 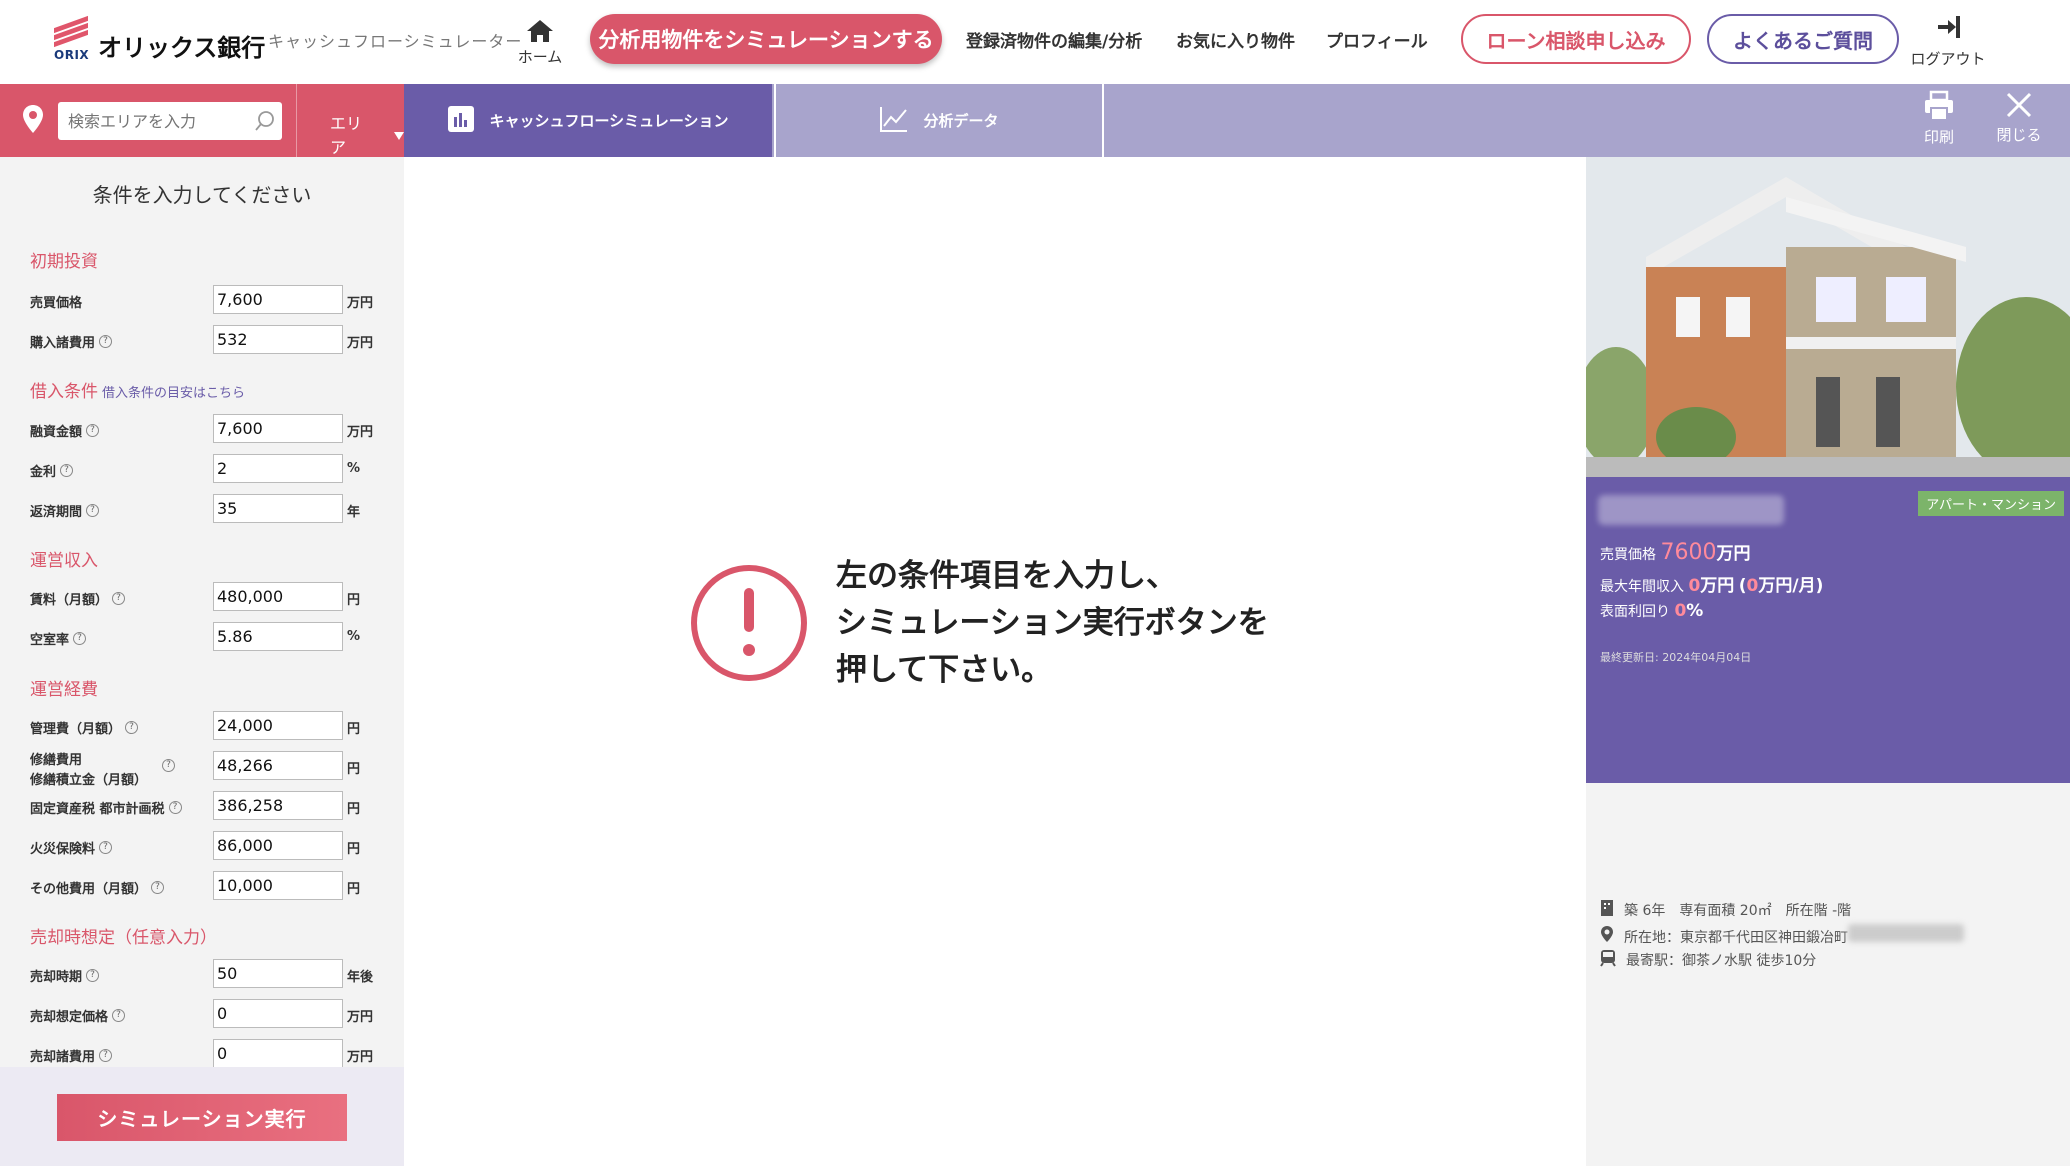 I want to click on alert-icon, so click(x=749, y=625).